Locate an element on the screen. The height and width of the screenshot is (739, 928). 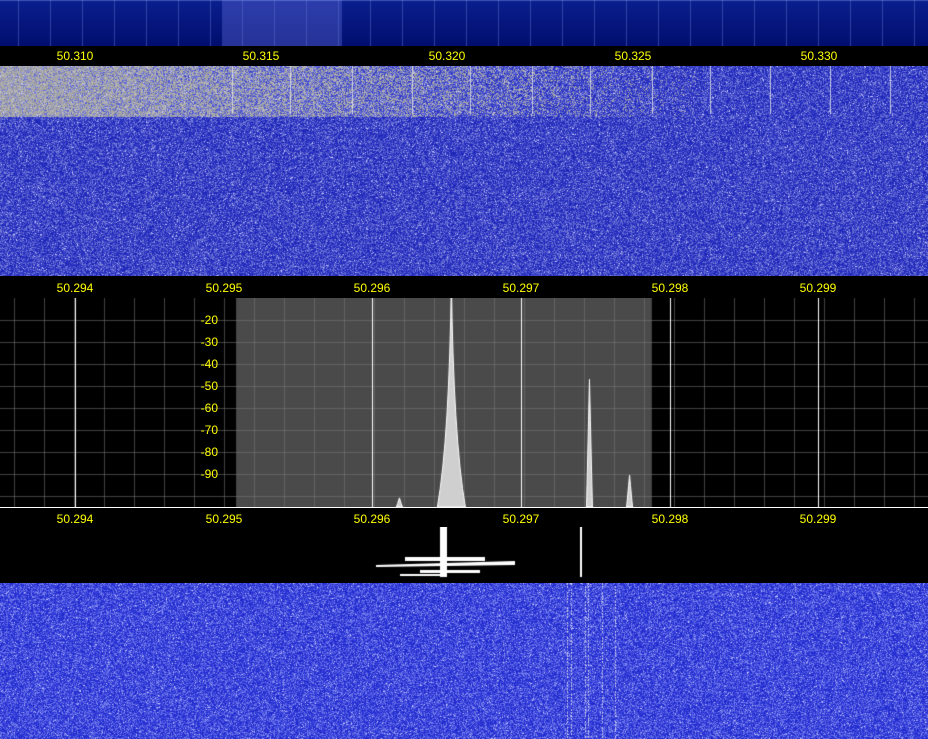
waterfall-scale-label: 50.295 is located at coordinates (224, 519).